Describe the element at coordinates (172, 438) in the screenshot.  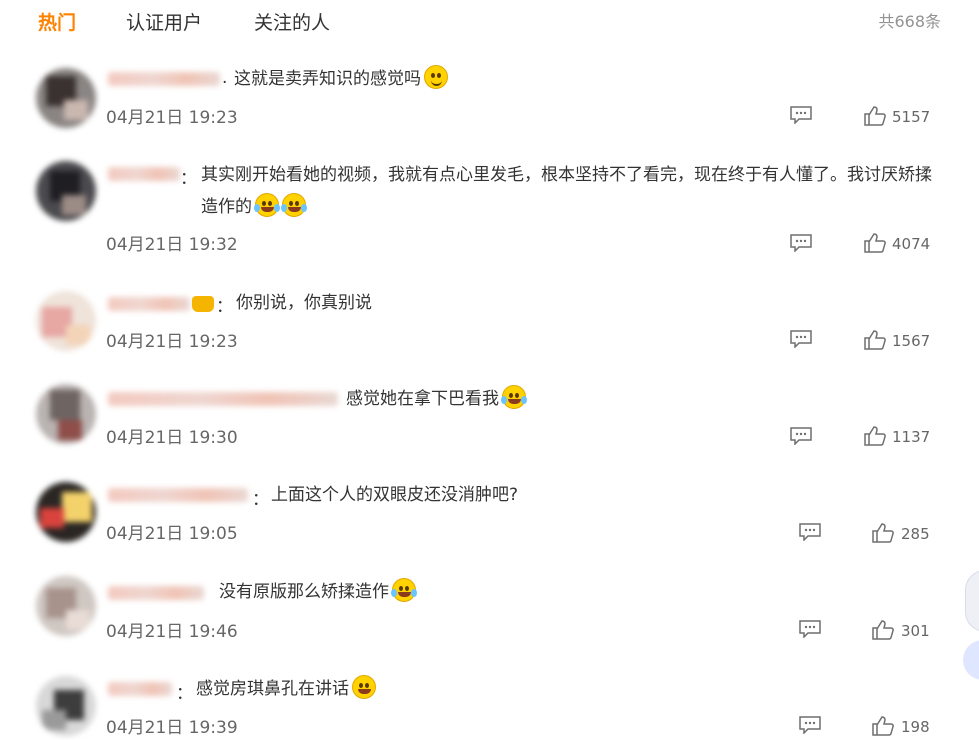
I see `comment-time: 04月21日 19:30` at that location.